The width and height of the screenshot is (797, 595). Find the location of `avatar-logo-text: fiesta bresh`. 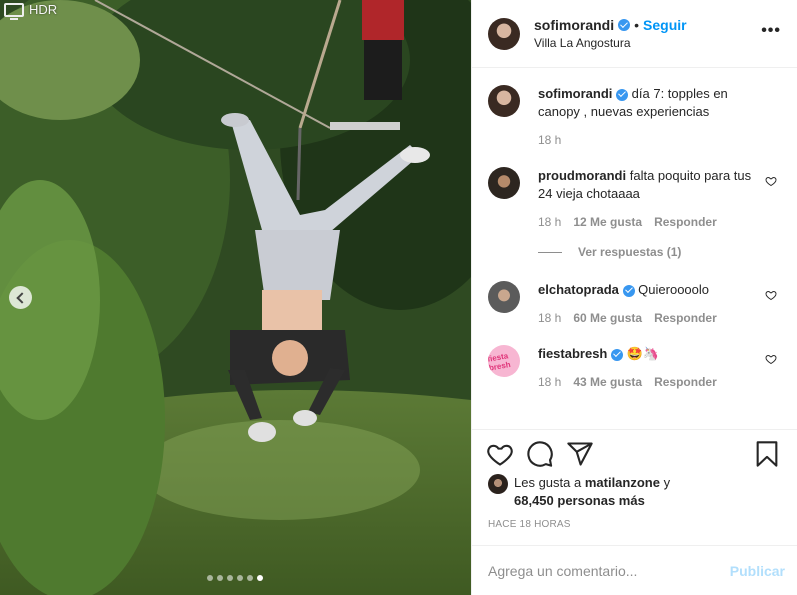

avatar-logo-text: fiesta bresh is located at coordinates (500, 362).